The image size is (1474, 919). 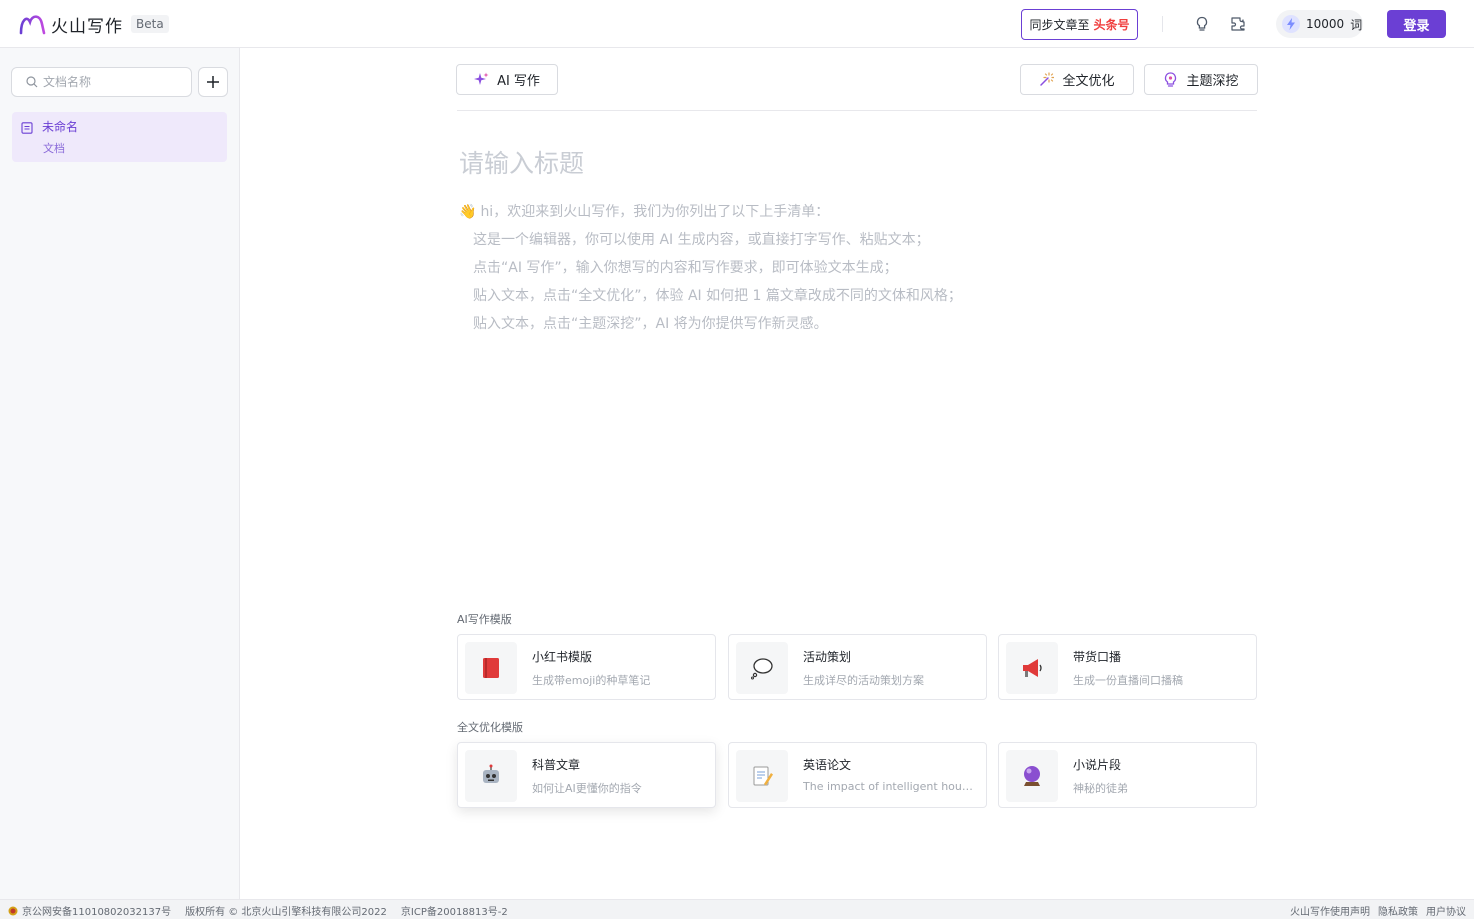 What do you see at coordinates (87, 26) in the screenshot?
I see `logo-text: 火山写作` at bounding box center [87, 26].